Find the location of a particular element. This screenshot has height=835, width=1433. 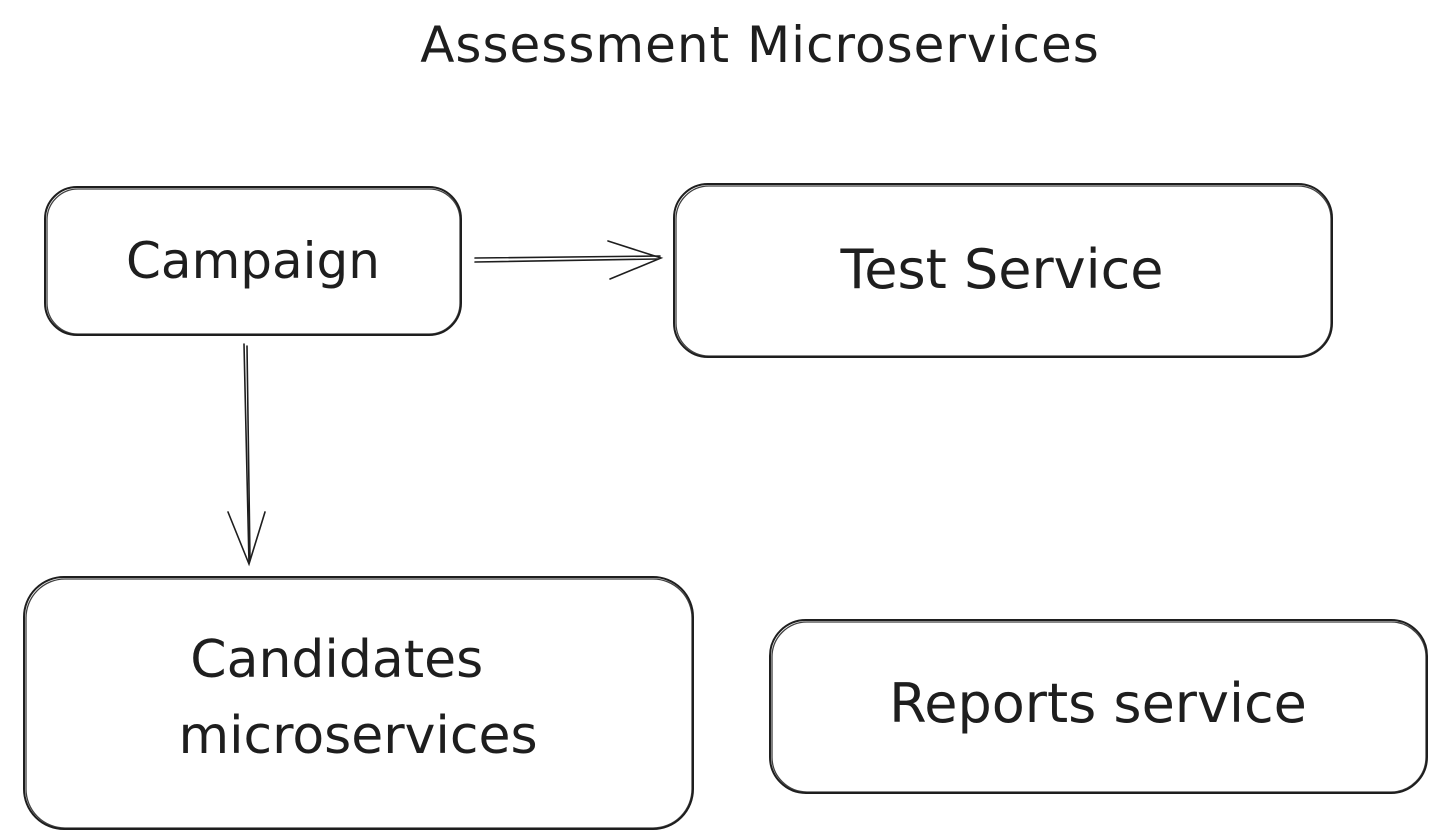

node-campaign-label-line-1: Campaign is located at coordinates (253, 261).